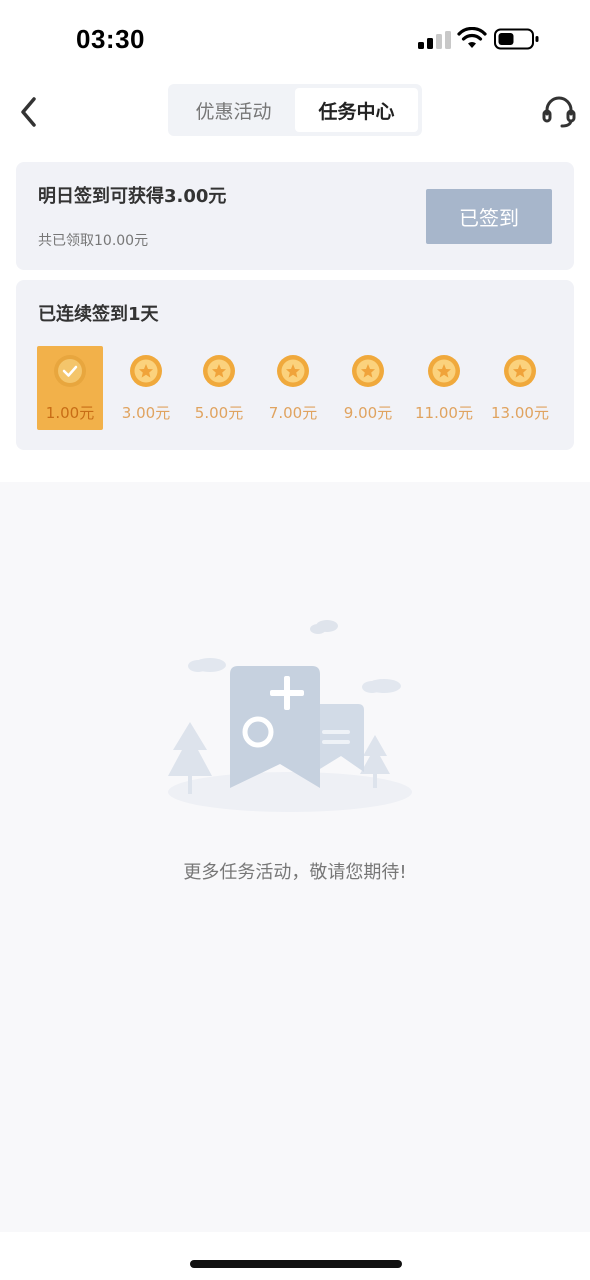 This screenshot has height=1280, width=590. Describe the element at coordinates (559, 112) in the screenshot. I see `headset-icon` at that location.